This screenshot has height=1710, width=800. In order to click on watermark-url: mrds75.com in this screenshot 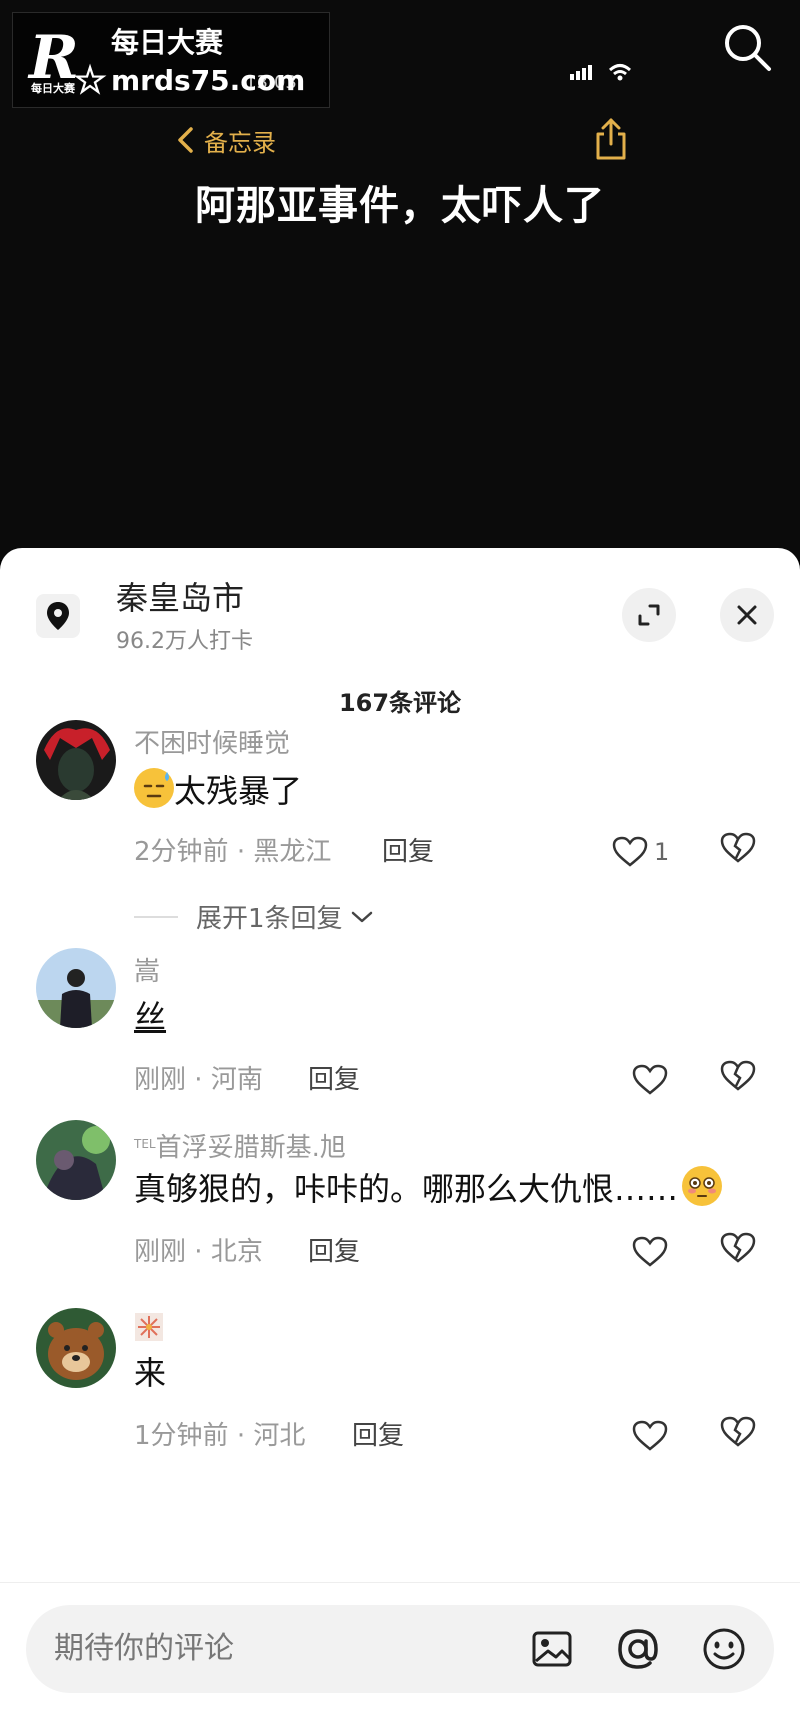, I will do `click(208, 80)`.